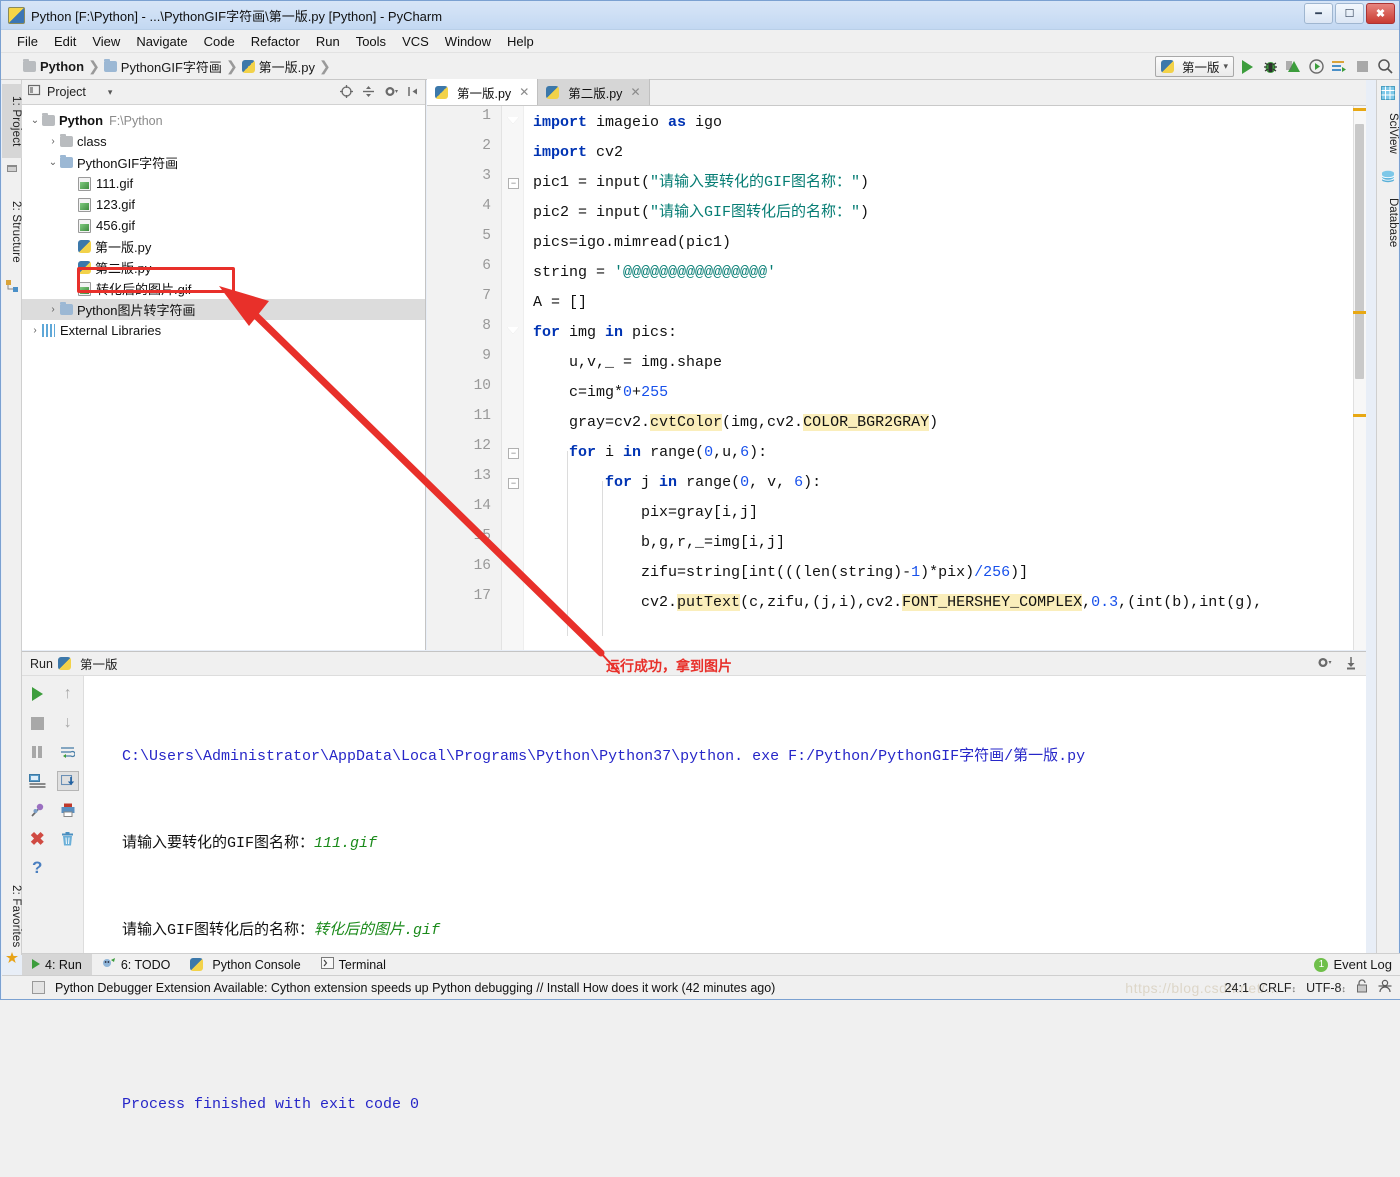 The width and height of the screenshot is (1400, 1177). Describe the element at coordinates (1353, 964) in the screenshot. I see `event-log-button: 1 Event Log` at that location.